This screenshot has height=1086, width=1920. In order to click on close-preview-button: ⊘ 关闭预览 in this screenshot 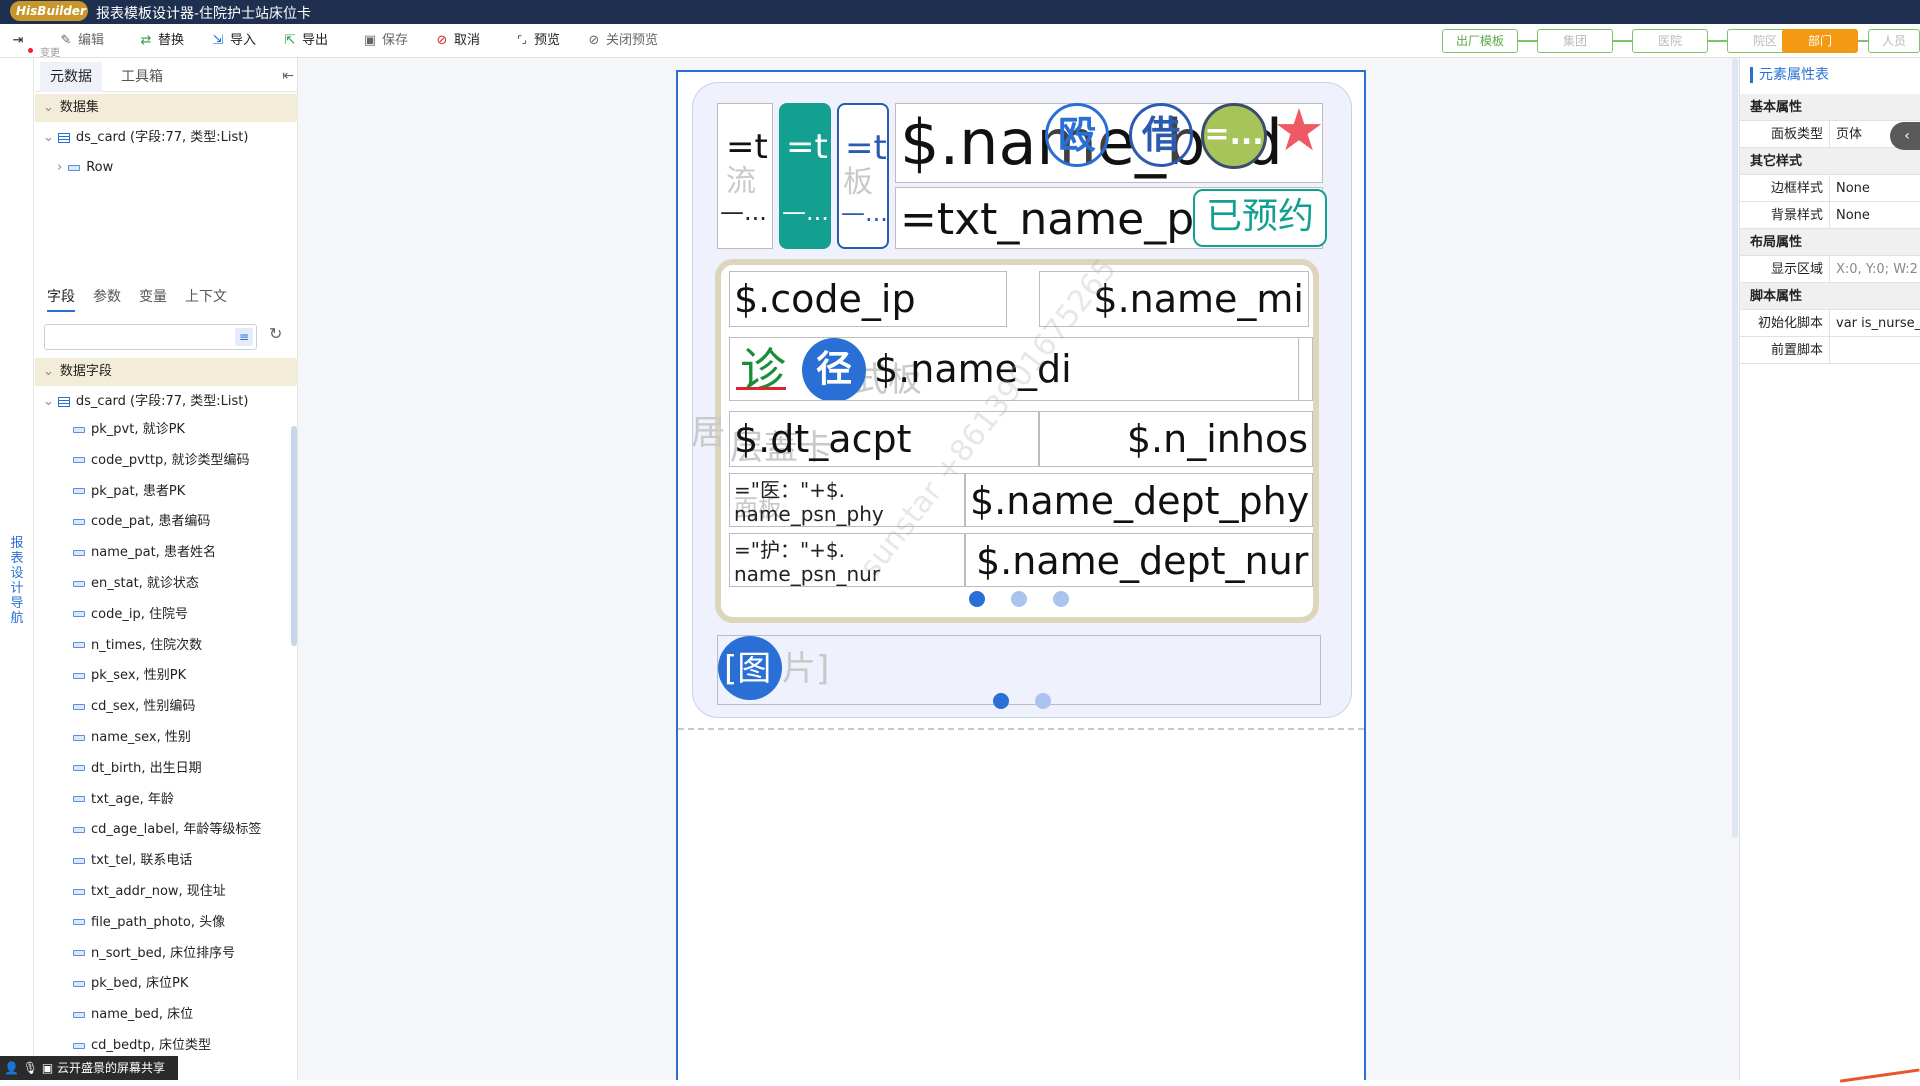, I will do `click(622, 41)`.